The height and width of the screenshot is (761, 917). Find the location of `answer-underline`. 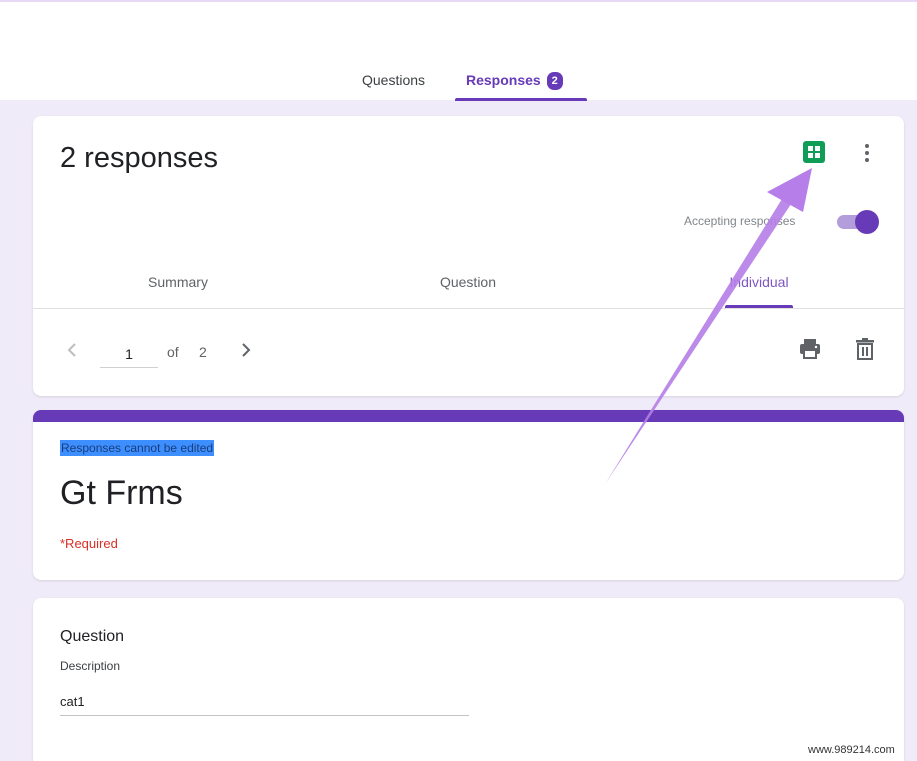

answer-underline is located at coordinates (264, 715).